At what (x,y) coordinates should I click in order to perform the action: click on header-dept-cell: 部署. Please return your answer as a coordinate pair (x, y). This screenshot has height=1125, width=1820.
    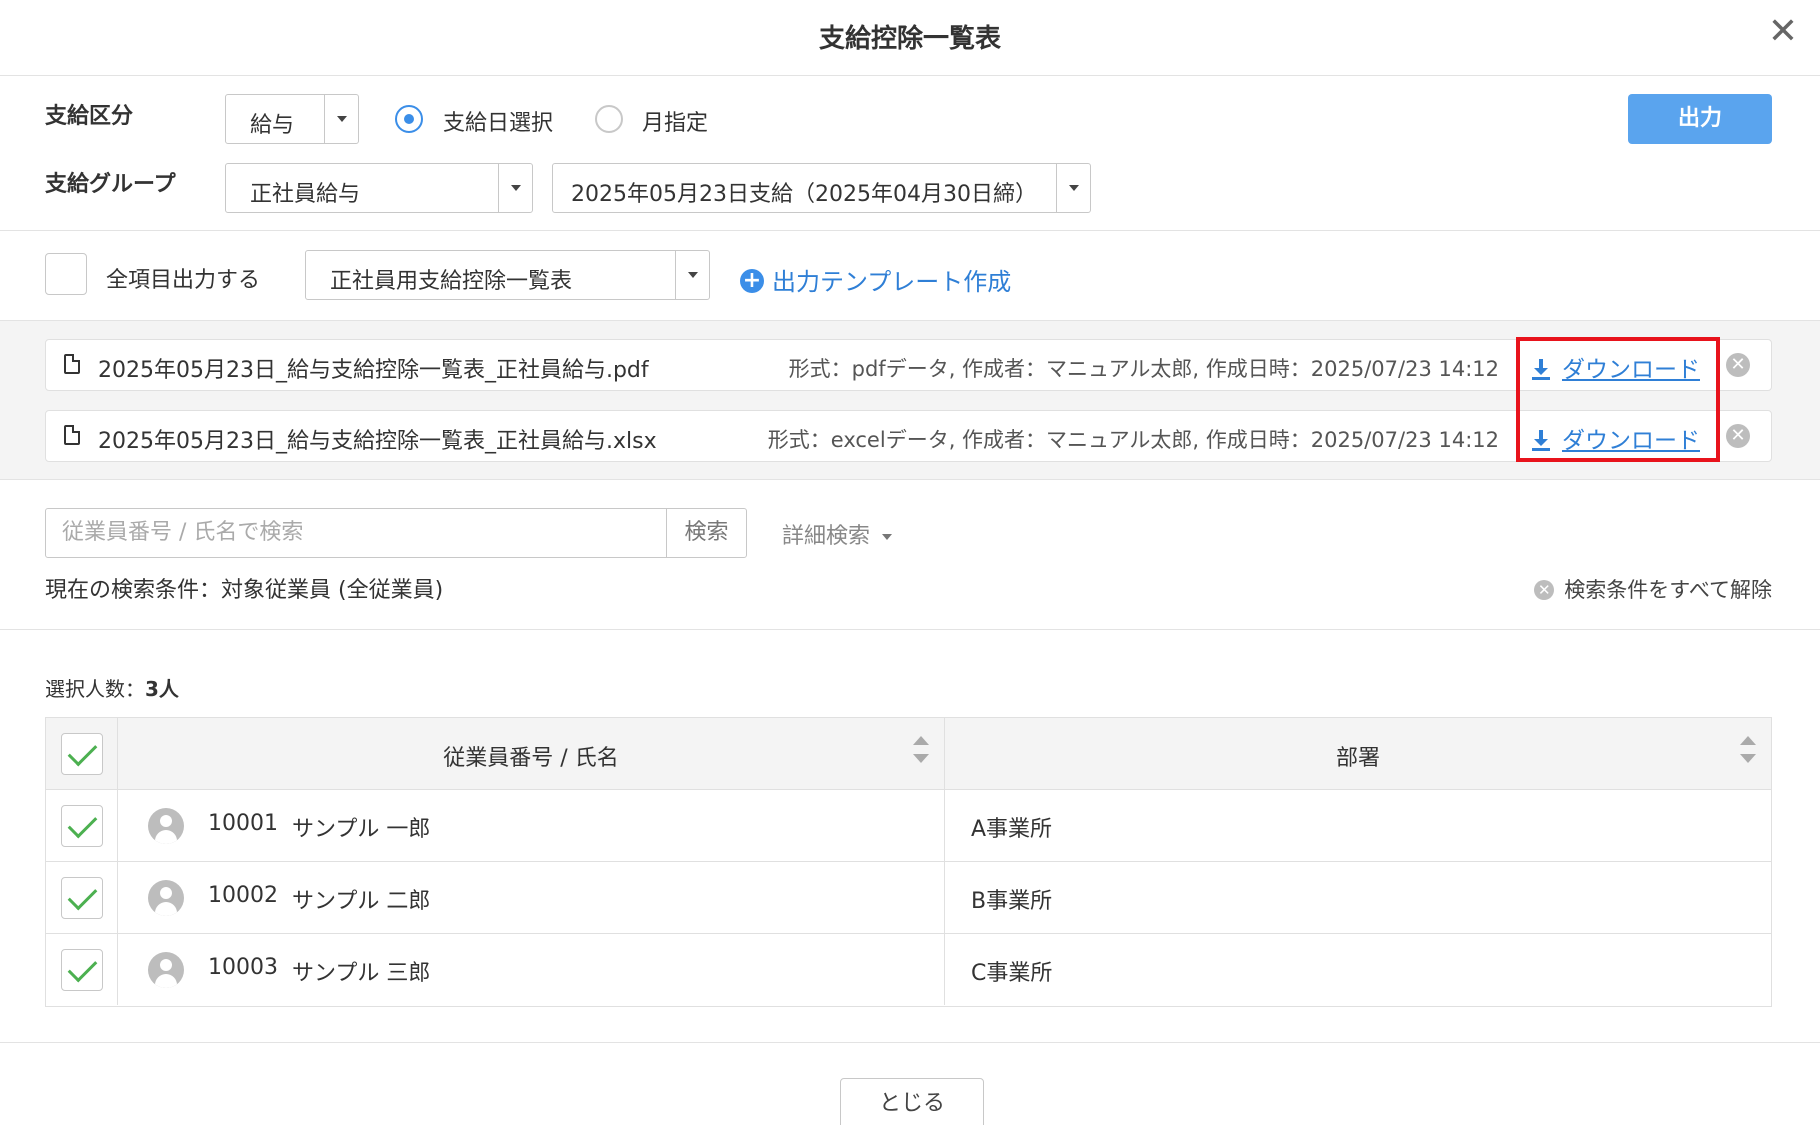
    Looking at the image, I should click on (1358, 753).